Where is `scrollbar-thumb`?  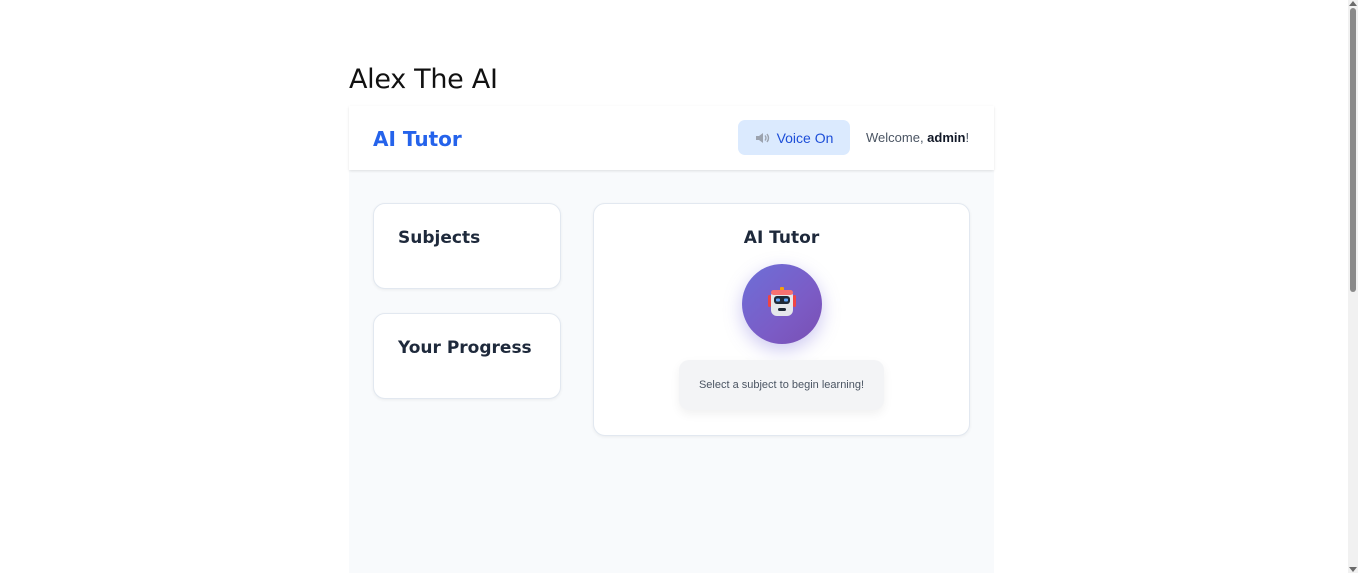
scrollbar-thumb is located at coordinates (1353, 150).